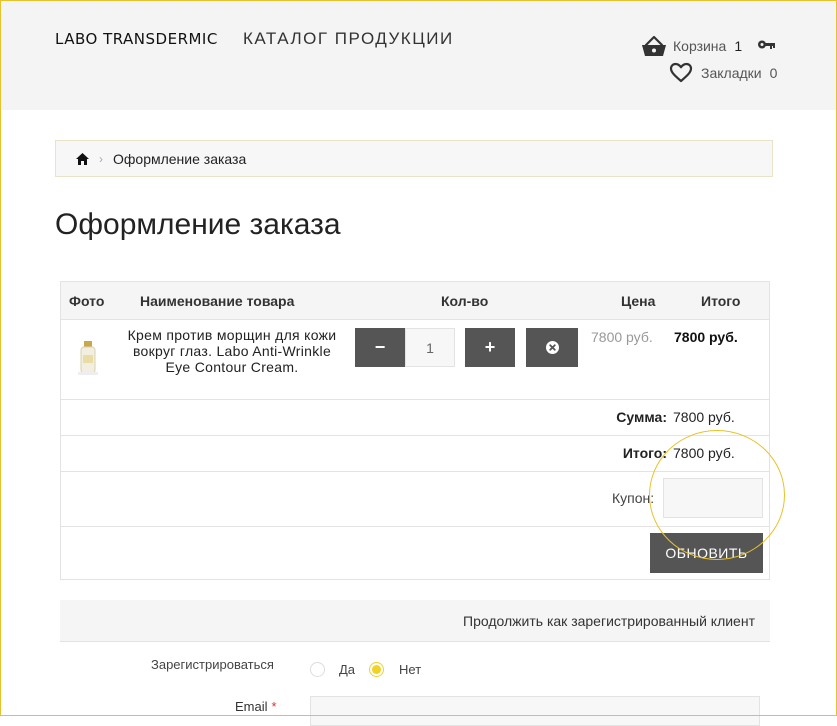 This screenshot has width=837, height=726. What do you see at coordinates (622, 337) in the screenshot?
I see `item-price: 7800 руб.` at bounding box center [622, 337].